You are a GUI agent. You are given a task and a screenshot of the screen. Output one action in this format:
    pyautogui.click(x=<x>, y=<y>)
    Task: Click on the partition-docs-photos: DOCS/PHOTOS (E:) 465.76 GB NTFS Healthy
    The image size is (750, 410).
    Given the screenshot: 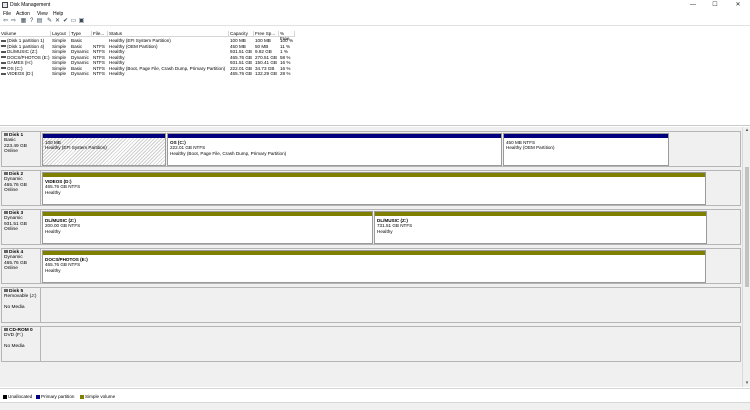 What is the action you would take?
    pyautogui.click(x=374, y=266)
    